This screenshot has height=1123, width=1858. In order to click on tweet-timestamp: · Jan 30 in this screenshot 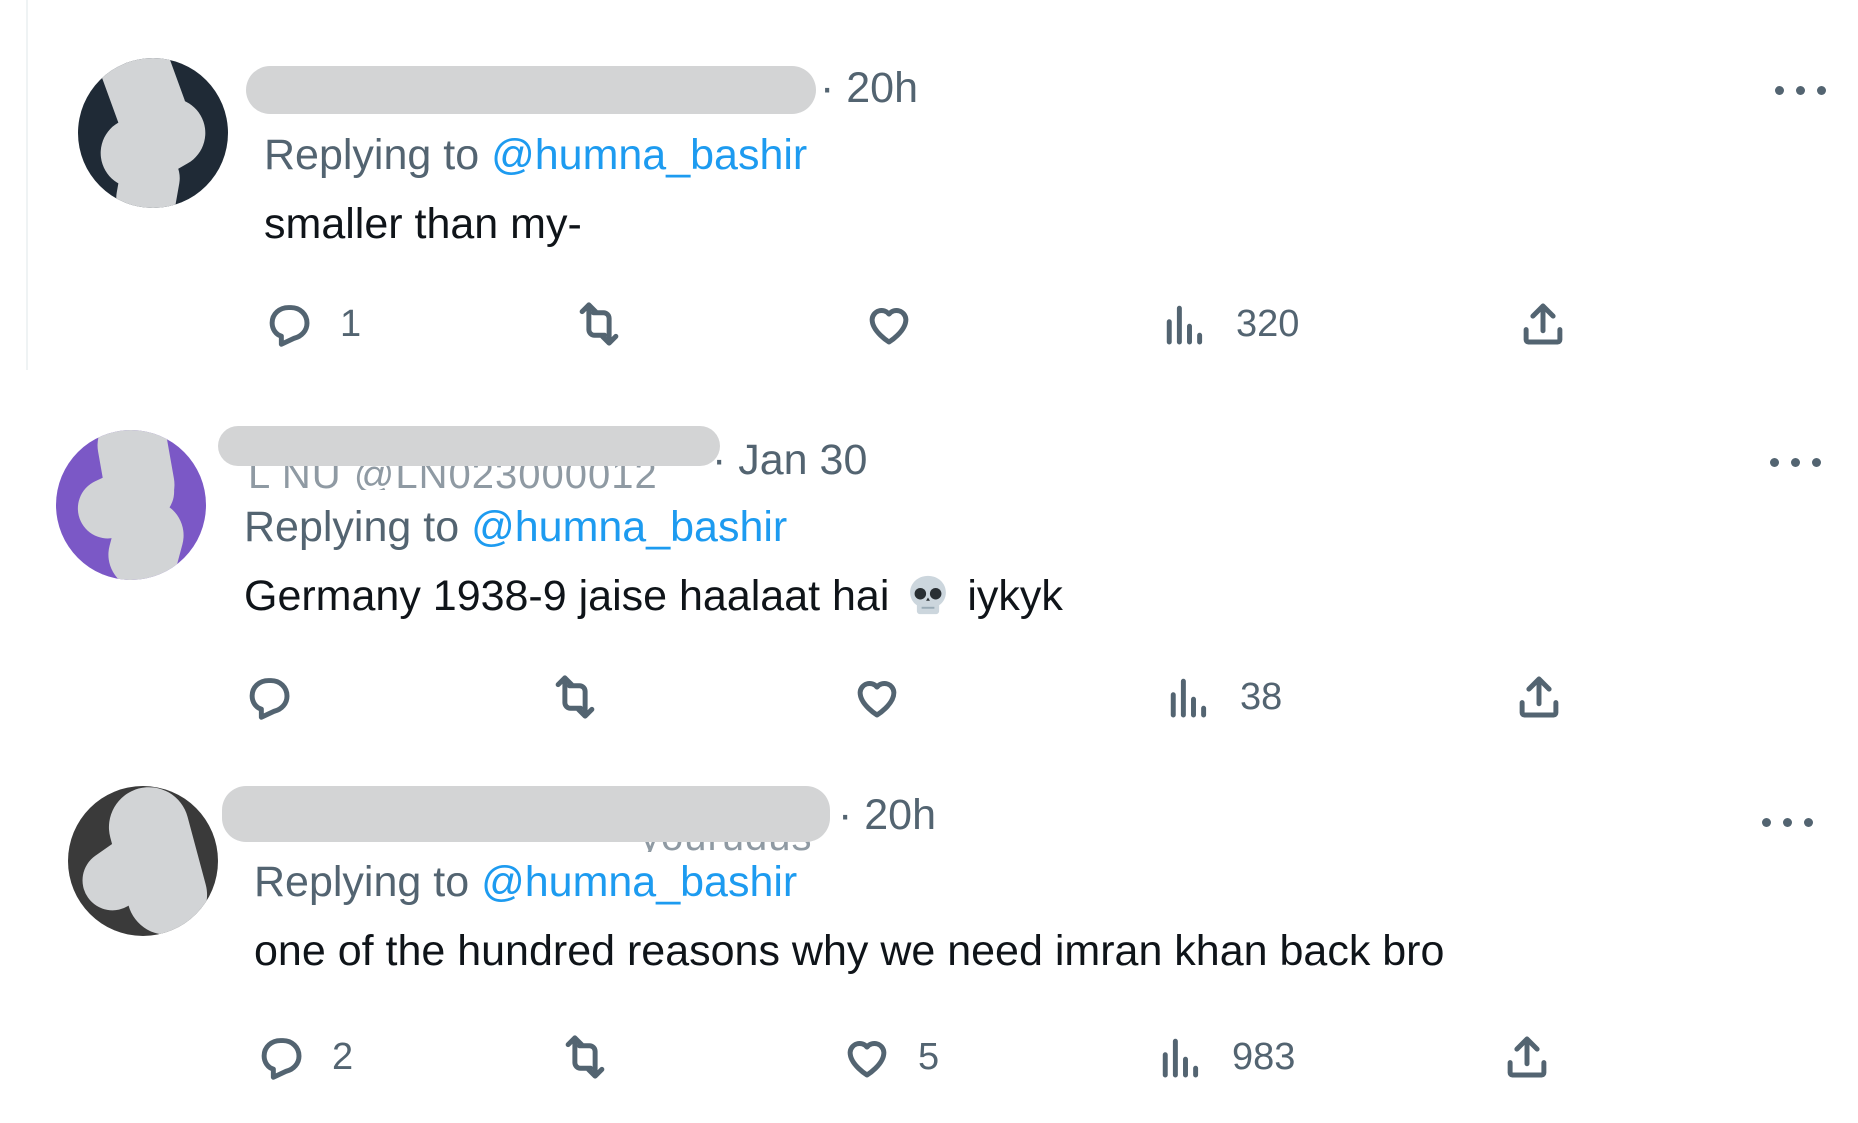, I will do `click(789, 460)`.